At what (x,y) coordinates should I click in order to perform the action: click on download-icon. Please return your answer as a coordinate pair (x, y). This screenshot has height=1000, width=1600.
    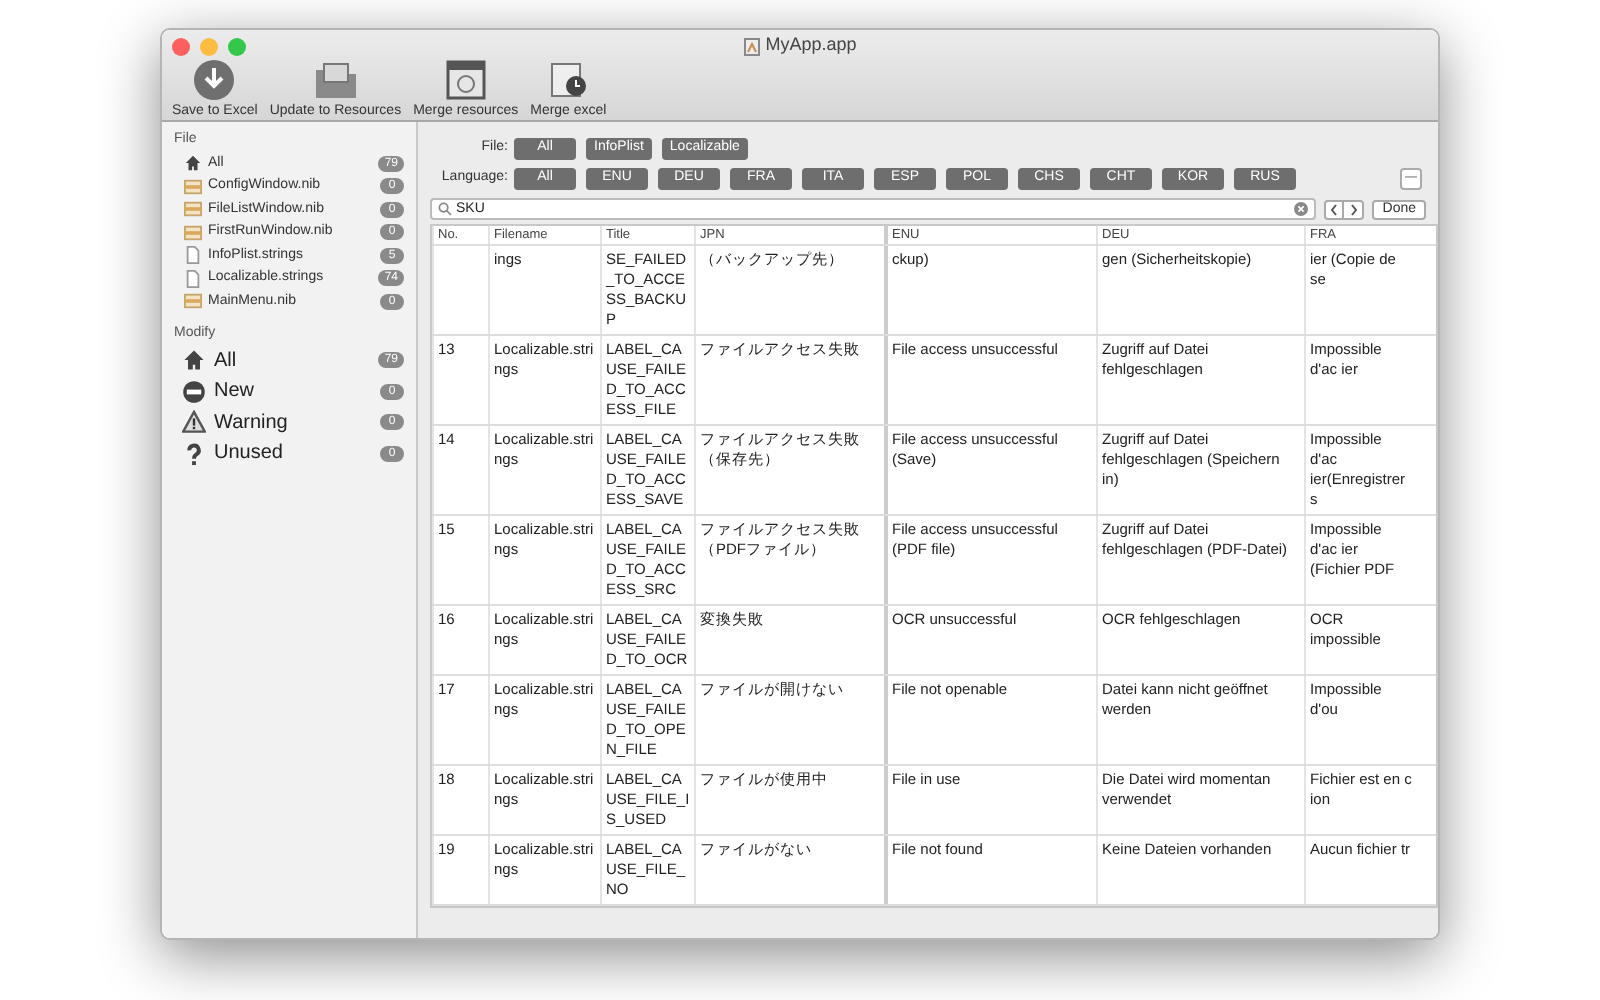
    Looking at the image, I should click on (214, 80).